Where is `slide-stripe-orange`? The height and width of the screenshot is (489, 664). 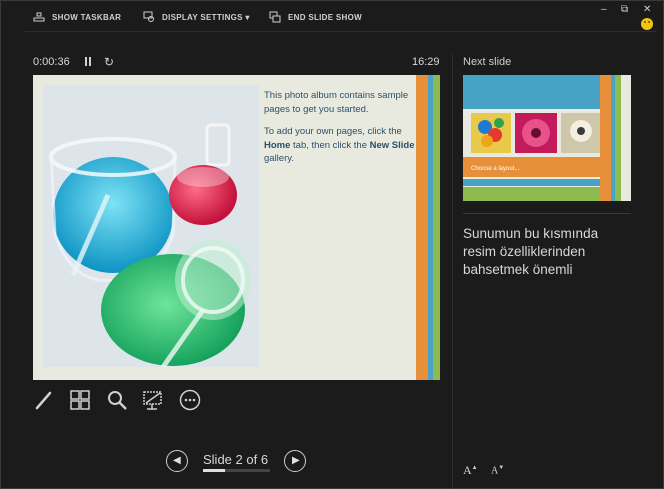 slide-stripe-orange is located at coordinates (422, 227).